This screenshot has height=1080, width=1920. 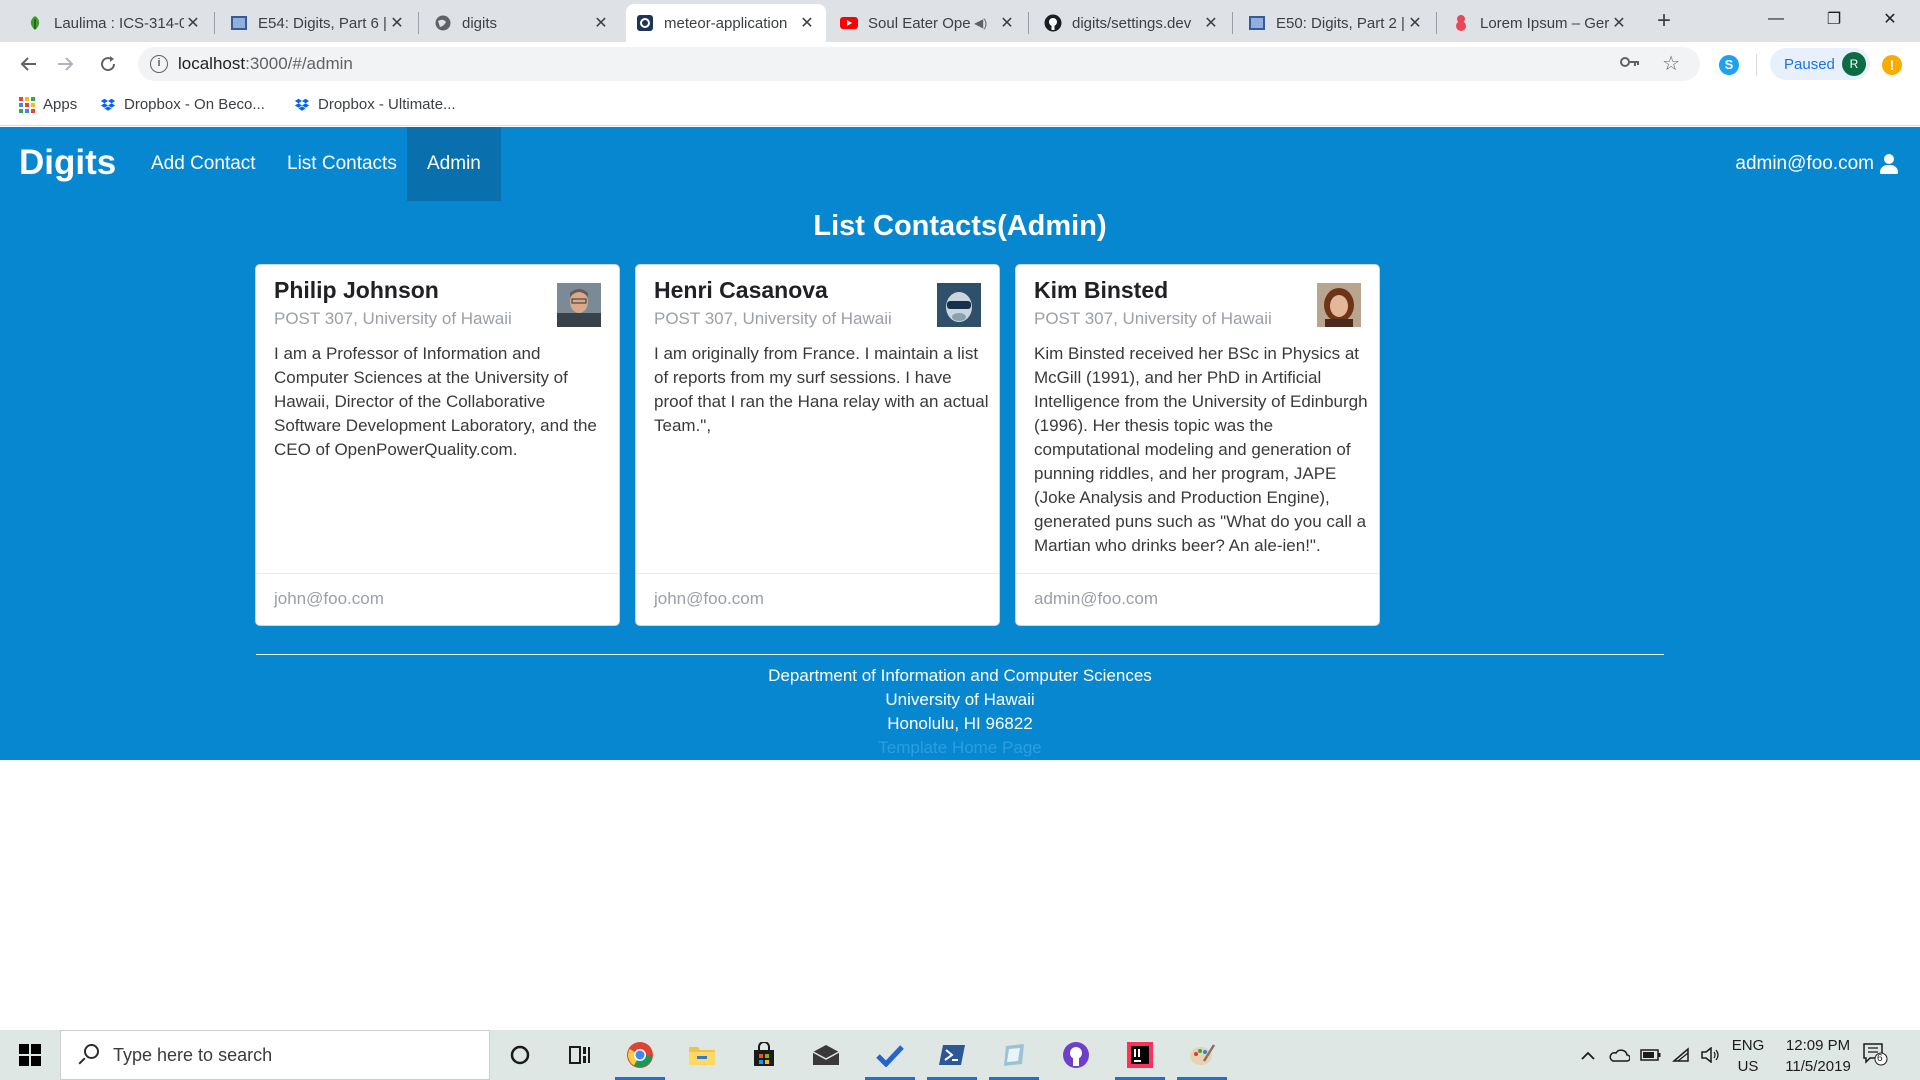 I want to click on tab-title: digits, so click(x=480, y=23).